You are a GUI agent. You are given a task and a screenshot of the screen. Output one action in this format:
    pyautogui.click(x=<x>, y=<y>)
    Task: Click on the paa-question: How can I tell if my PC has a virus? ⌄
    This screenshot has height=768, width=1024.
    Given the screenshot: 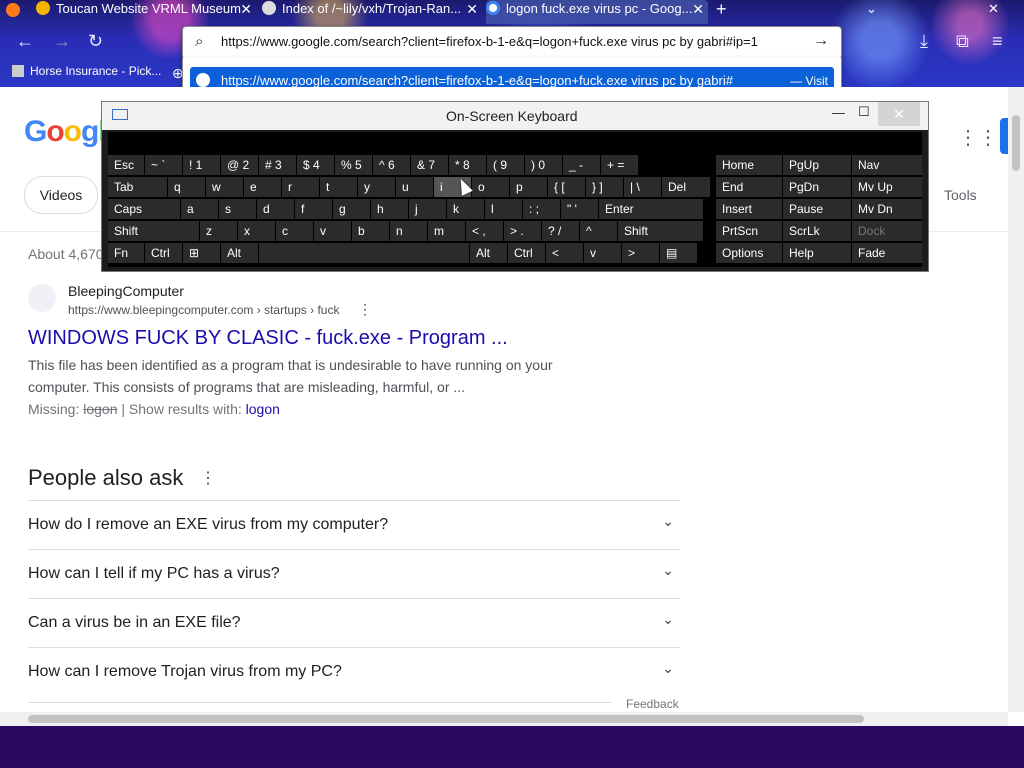 What is the action you would take?
    pyautogui.click(x=354, y=573)
    